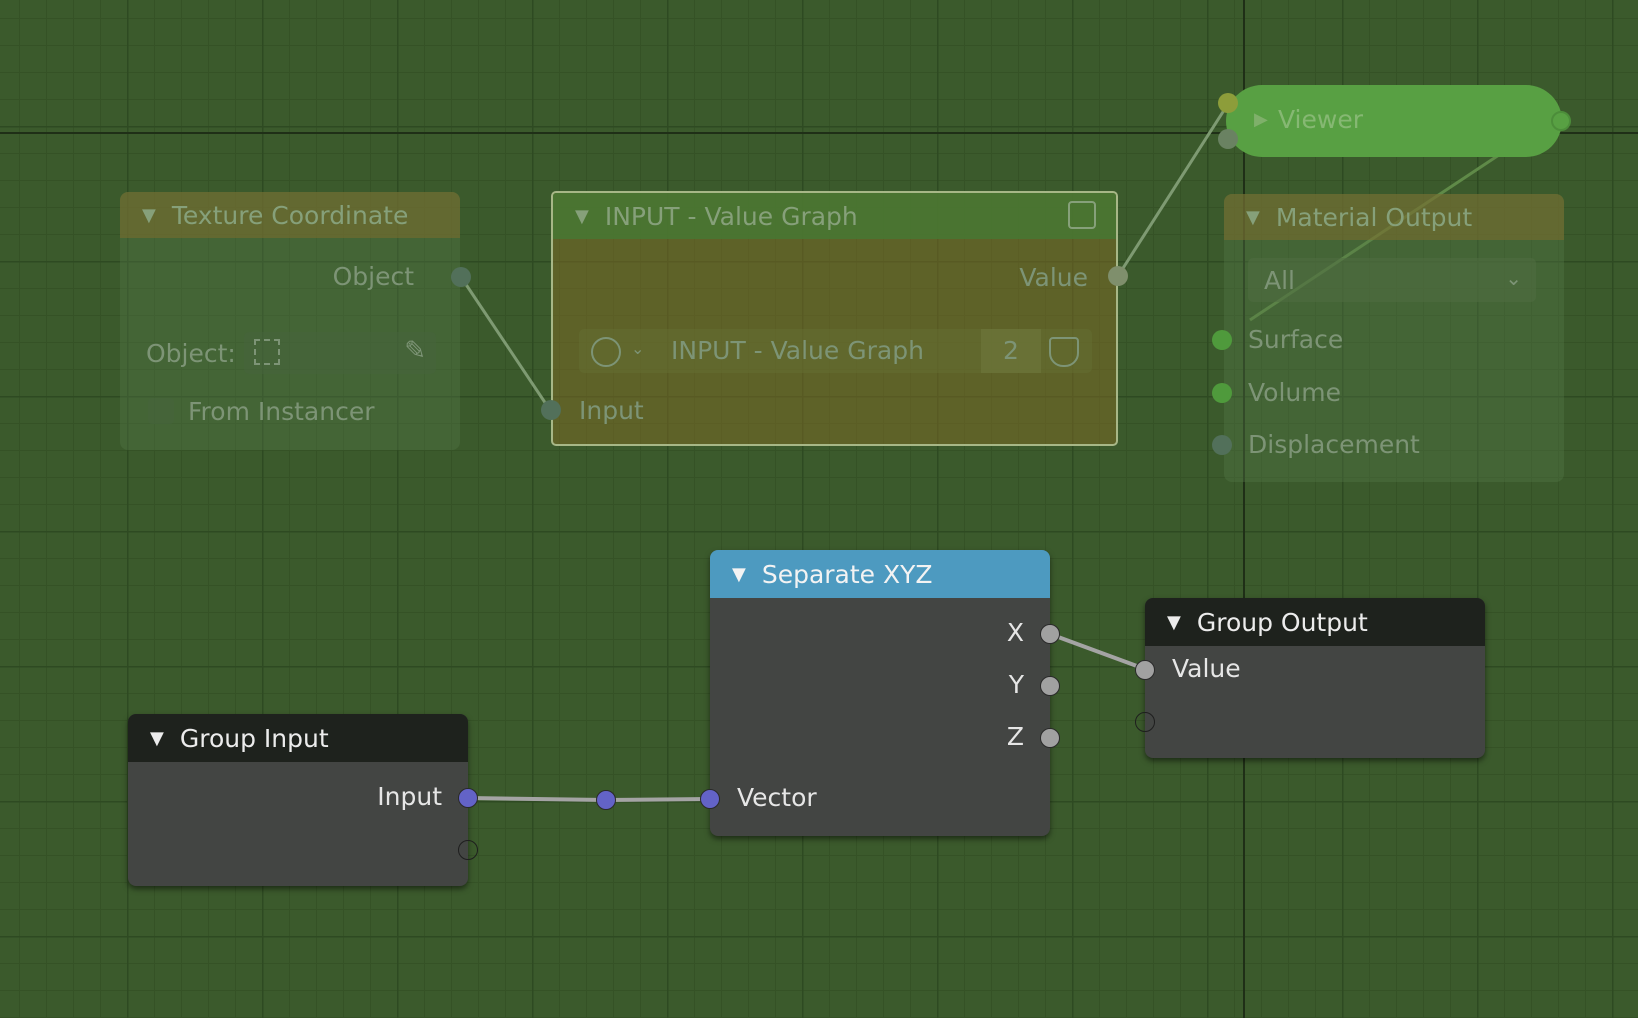 The image size is (1638, 1018). I want to click on viewer-geometry-socket, so click(1228, 103).